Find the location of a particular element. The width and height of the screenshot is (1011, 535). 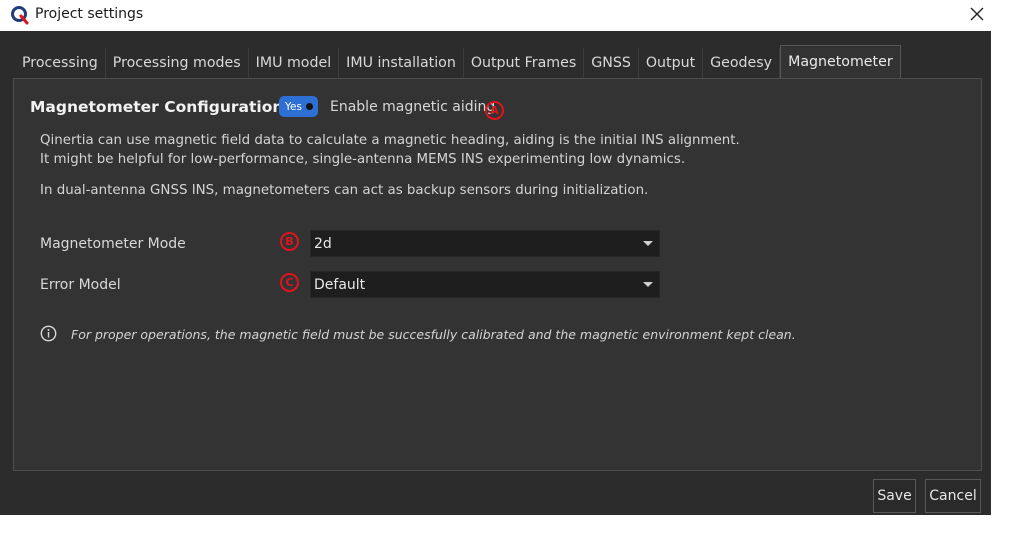

toggle-knob is located at coordinates (309, 106).